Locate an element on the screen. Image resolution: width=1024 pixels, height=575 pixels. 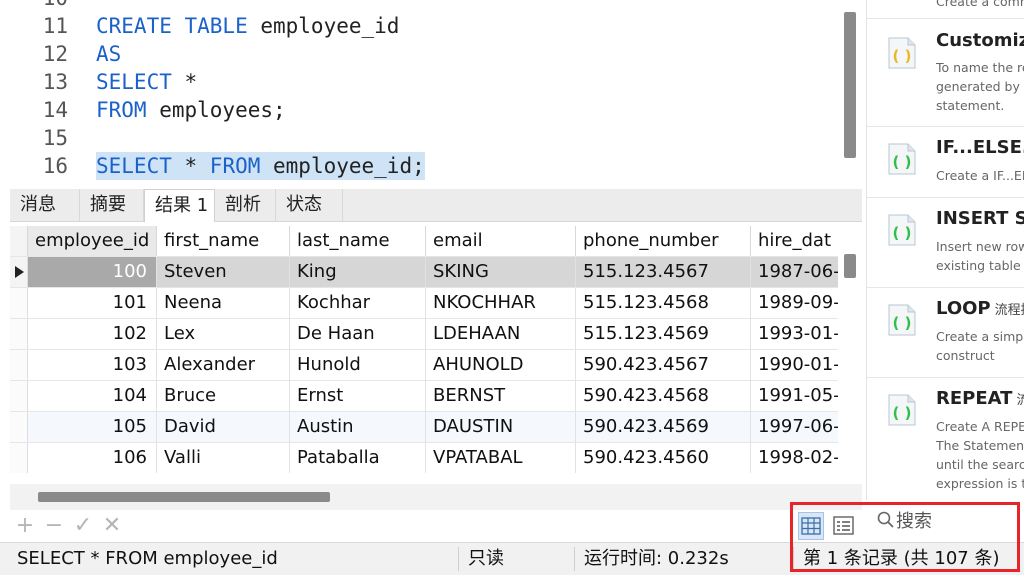
table-cell: Lex is located at coordinates (223, 334).